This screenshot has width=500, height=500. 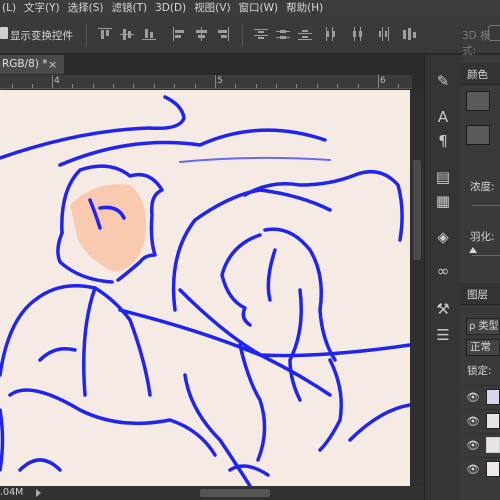 I want to click on menu-window: 窗口(W), so click(x=259, y=8).